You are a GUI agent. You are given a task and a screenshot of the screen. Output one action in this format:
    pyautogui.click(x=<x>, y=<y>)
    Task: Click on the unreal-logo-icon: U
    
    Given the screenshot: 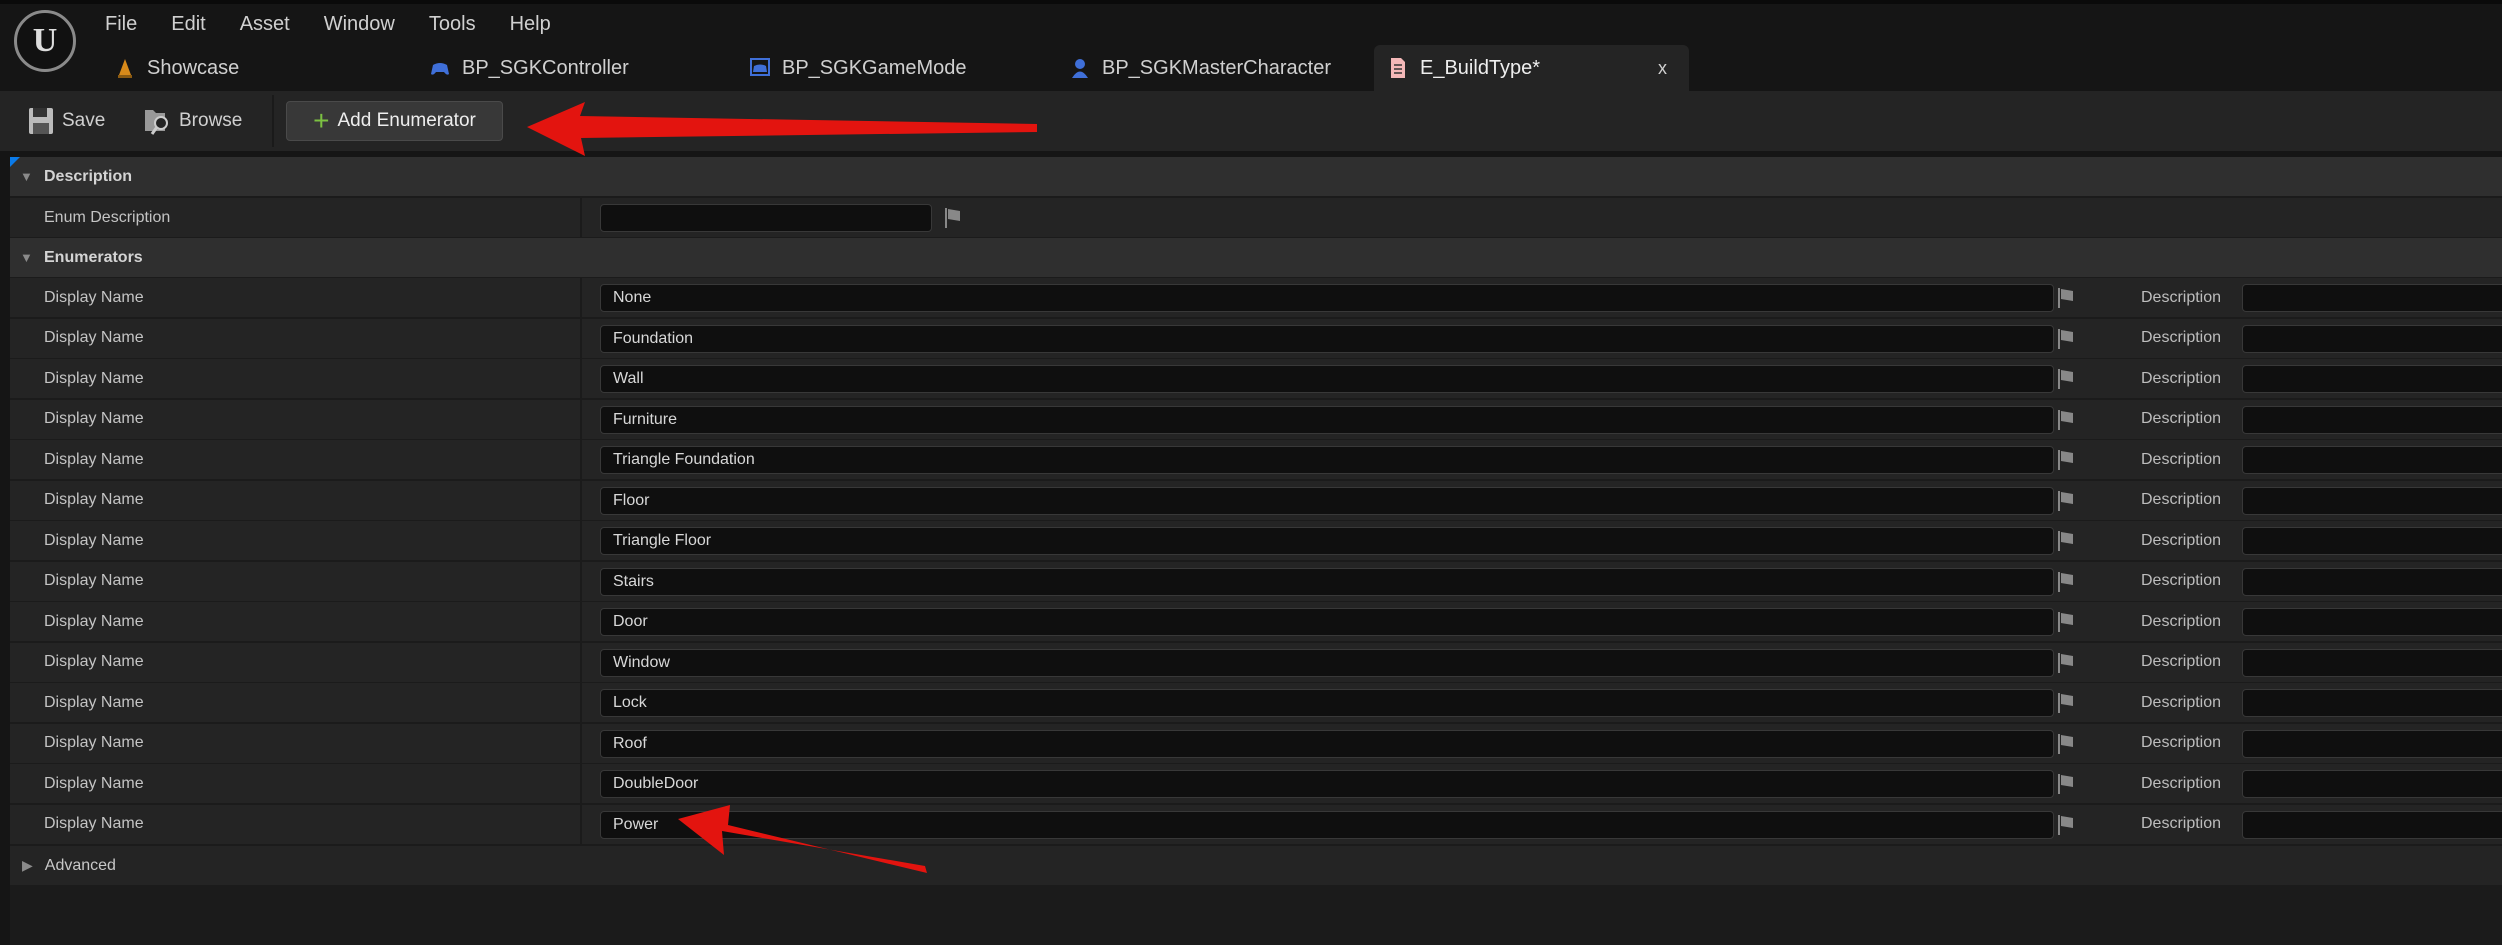 What is the action you would take?
    pyautogui.click(x=45, y=41)
    